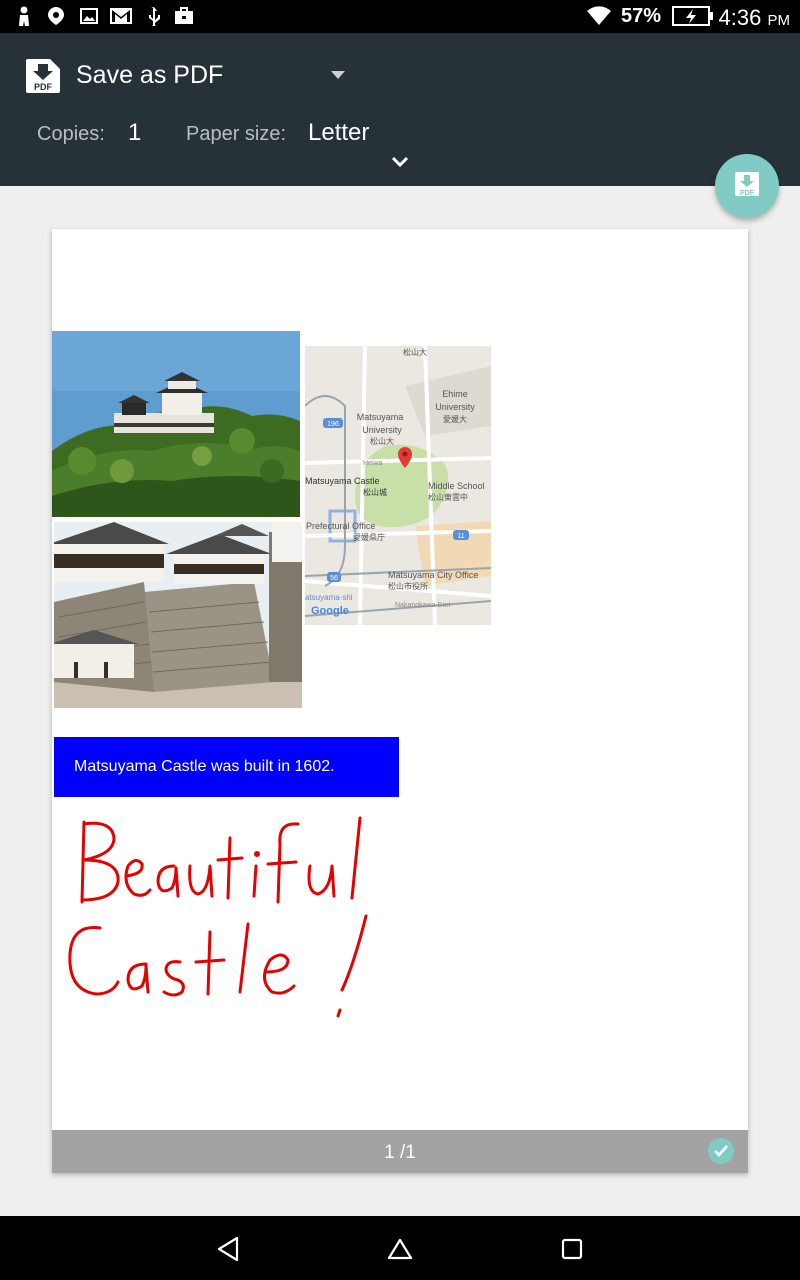  I want to click on caption-box: Matsuyama Castle was built in 1602., so click(226, 767).